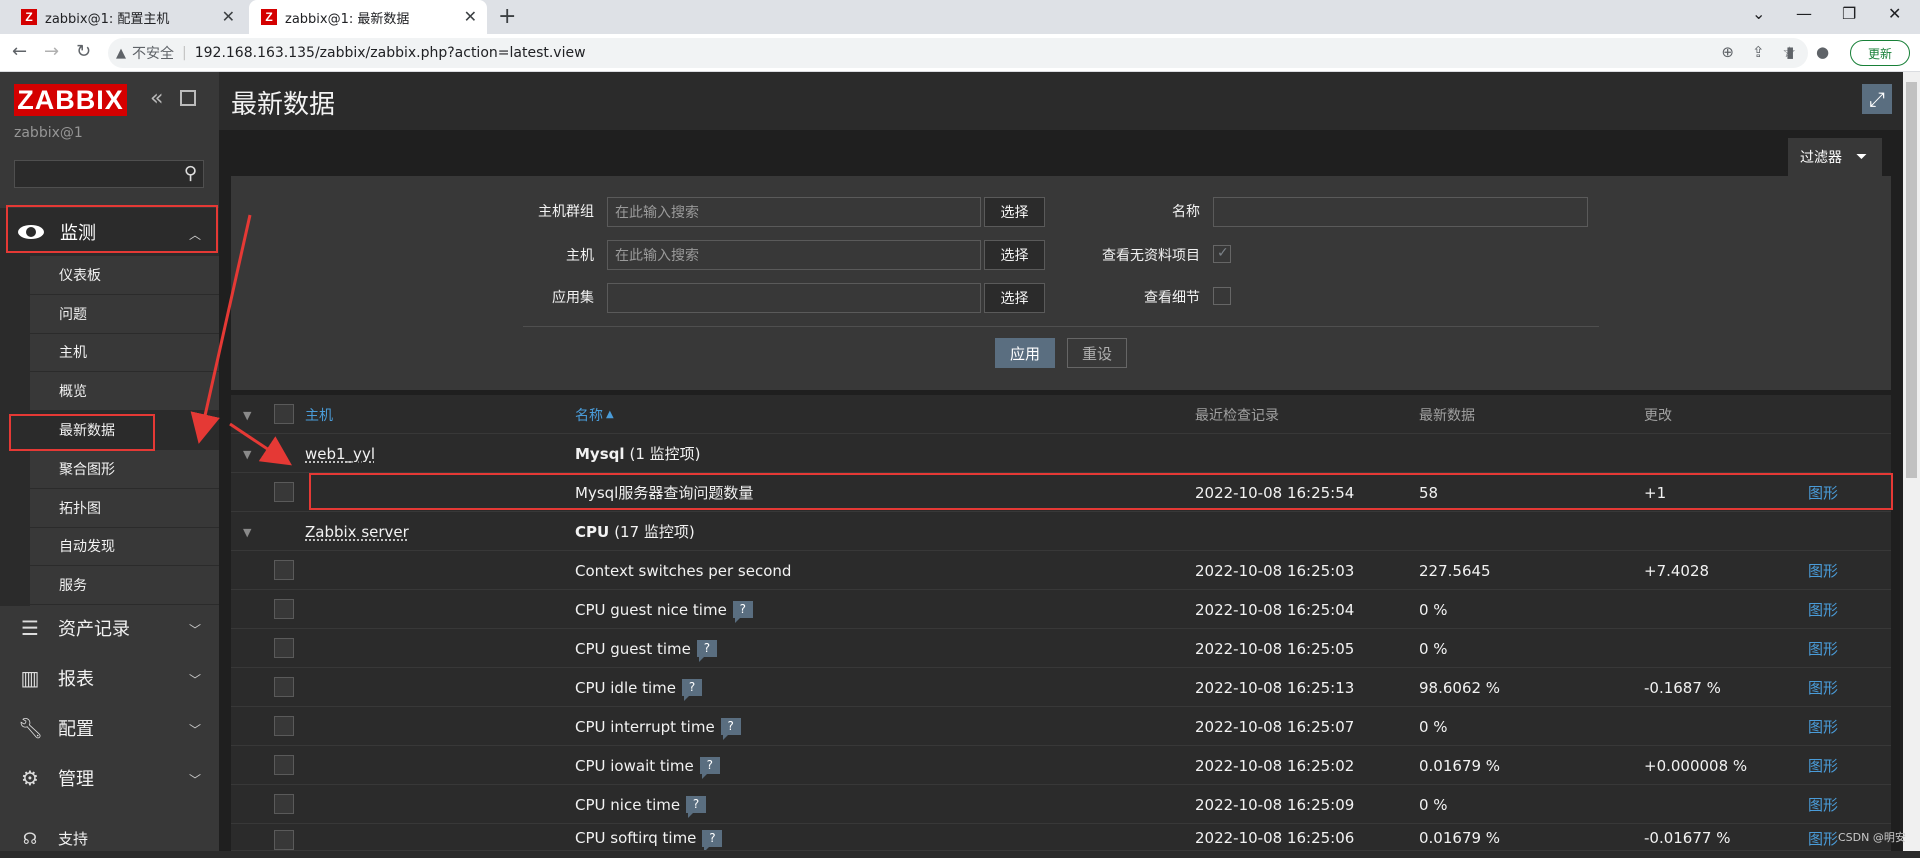 The image size is (1920, 858). What do you see at coordinates (221, 329) in the screenshot?
I see `annotation-arrow-down` at bounding box center [221, 329].